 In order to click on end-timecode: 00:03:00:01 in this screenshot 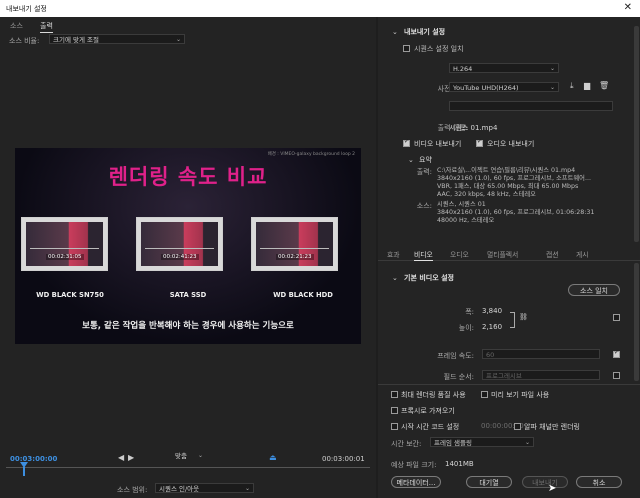, I will do `click(343, 459)`.